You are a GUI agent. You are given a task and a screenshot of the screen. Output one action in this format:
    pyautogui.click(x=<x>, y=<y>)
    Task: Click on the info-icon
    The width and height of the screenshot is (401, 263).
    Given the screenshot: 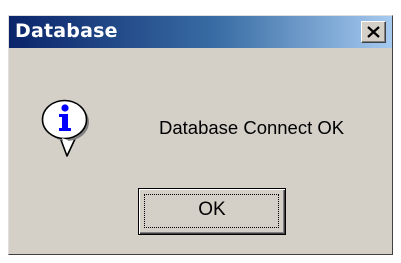 What is the action you would take?
    pyautogui.click(x=65, y=128)
    